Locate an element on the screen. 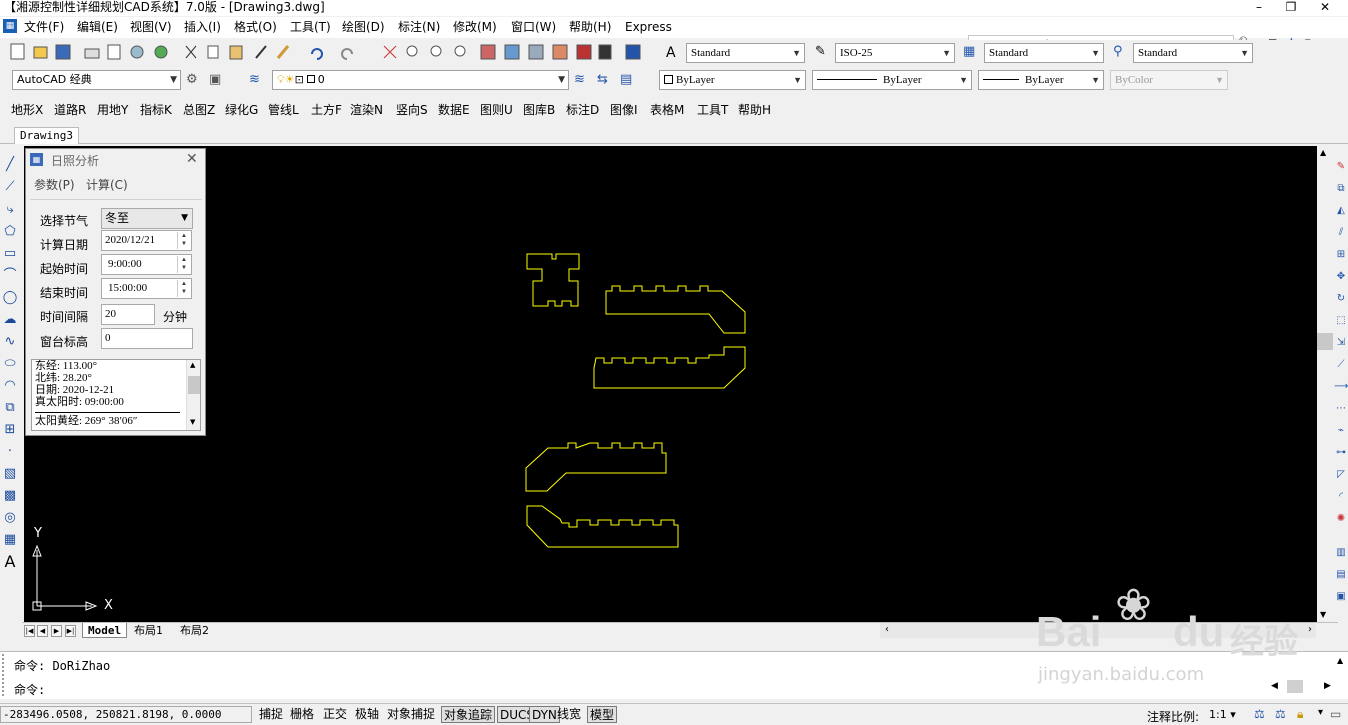  xy-menu-item: 土方F is located at coordinates (326, 109).